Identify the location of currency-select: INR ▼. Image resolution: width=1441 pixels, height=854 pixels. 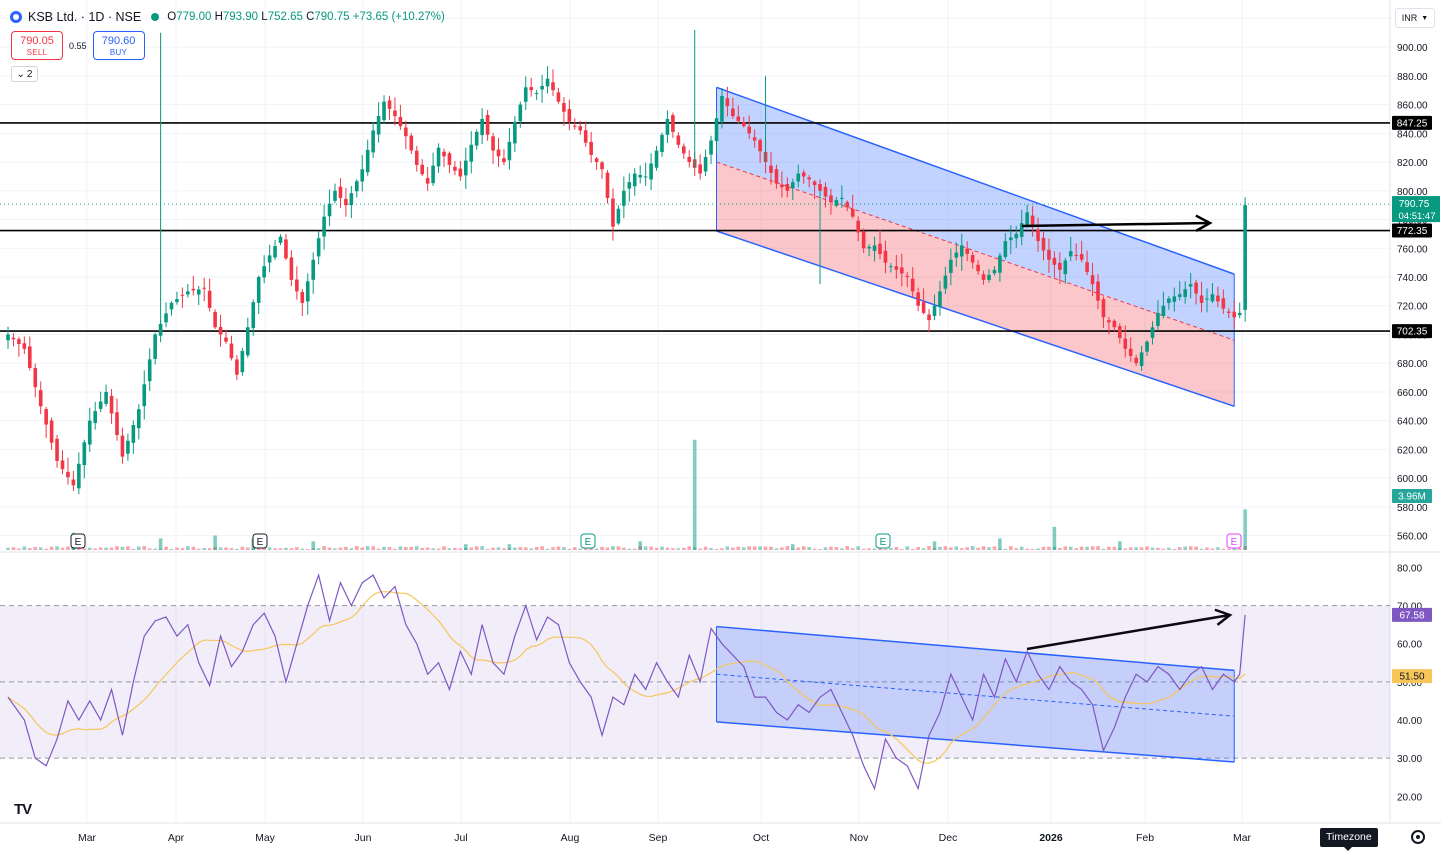
(1415, 18).